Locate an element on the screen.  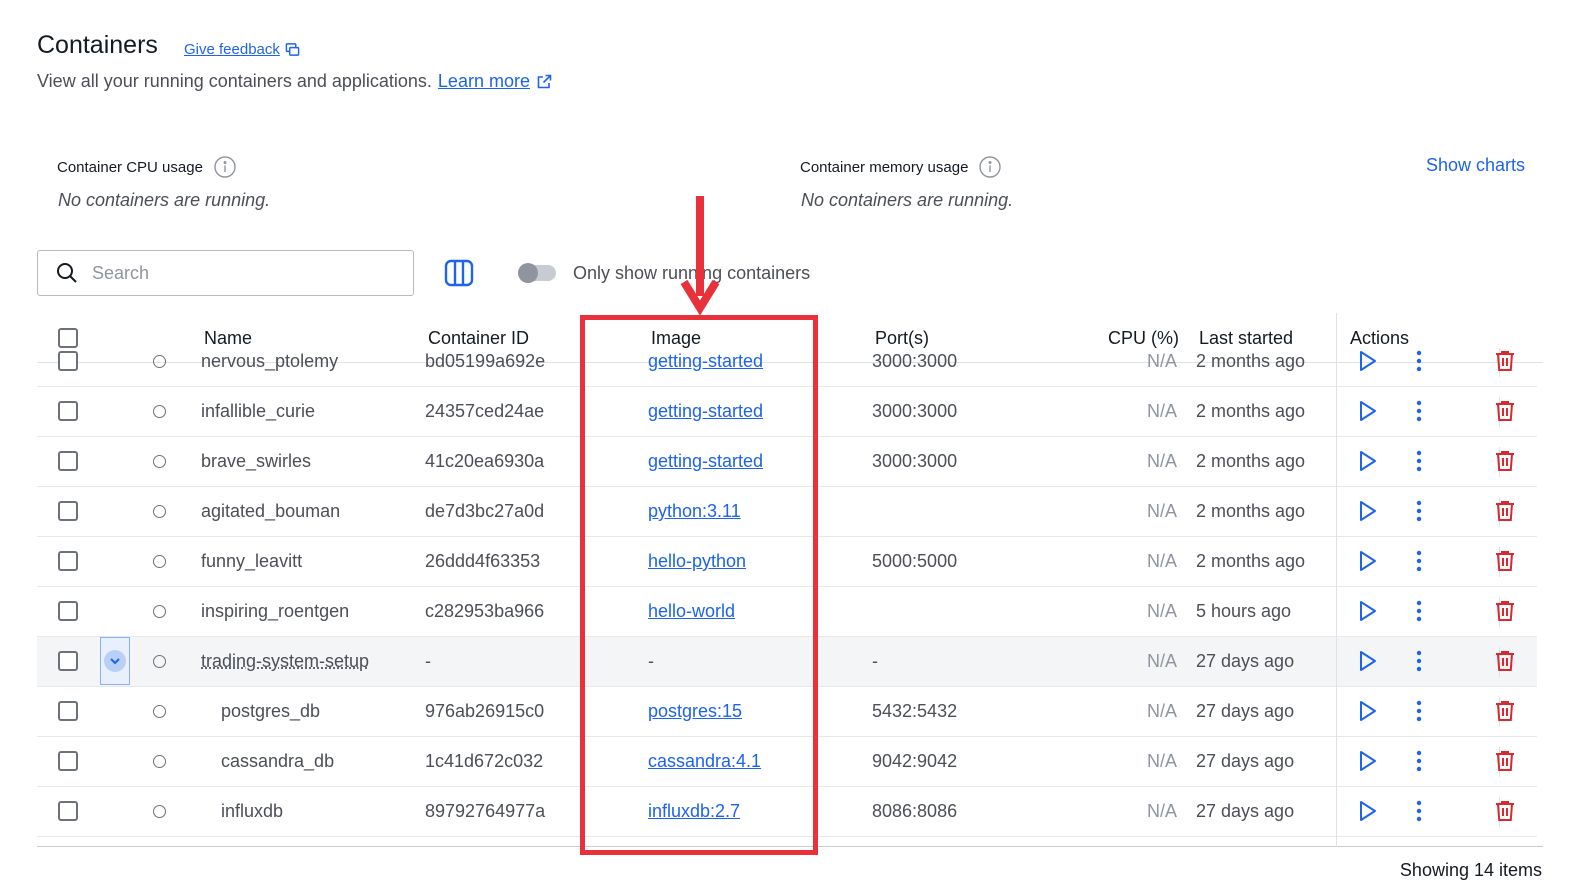
container-image-link: hello-world is located at coordinates (691, 611).